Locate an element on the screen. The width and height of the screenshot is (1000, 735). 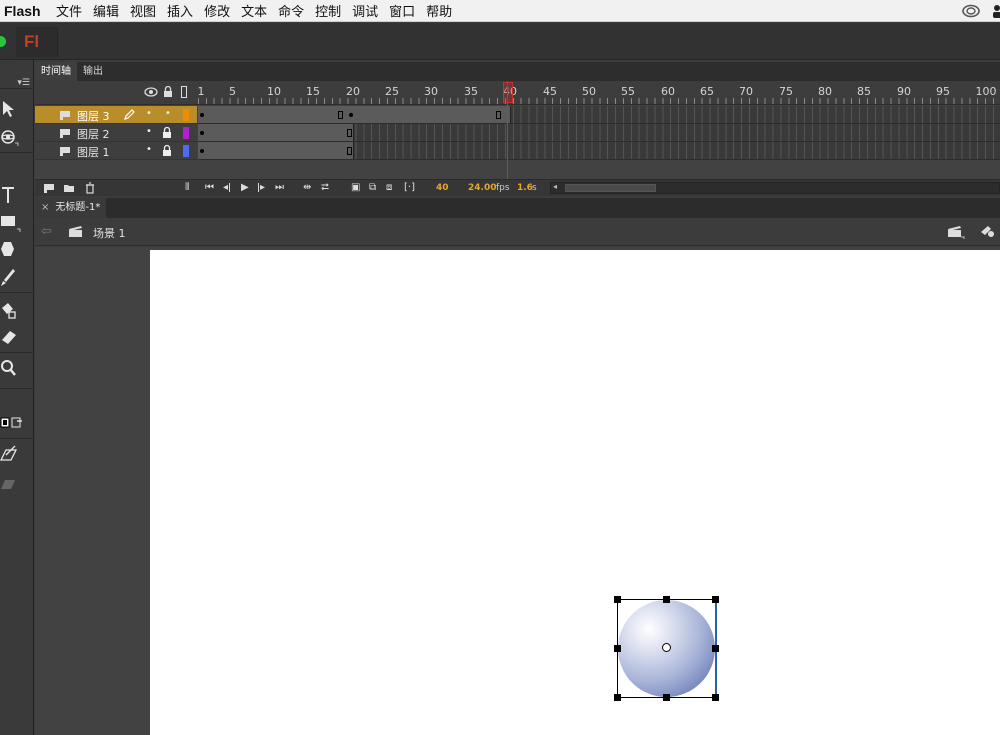
frame-rate-value: 24.00 is located at coordinates (482, 188).